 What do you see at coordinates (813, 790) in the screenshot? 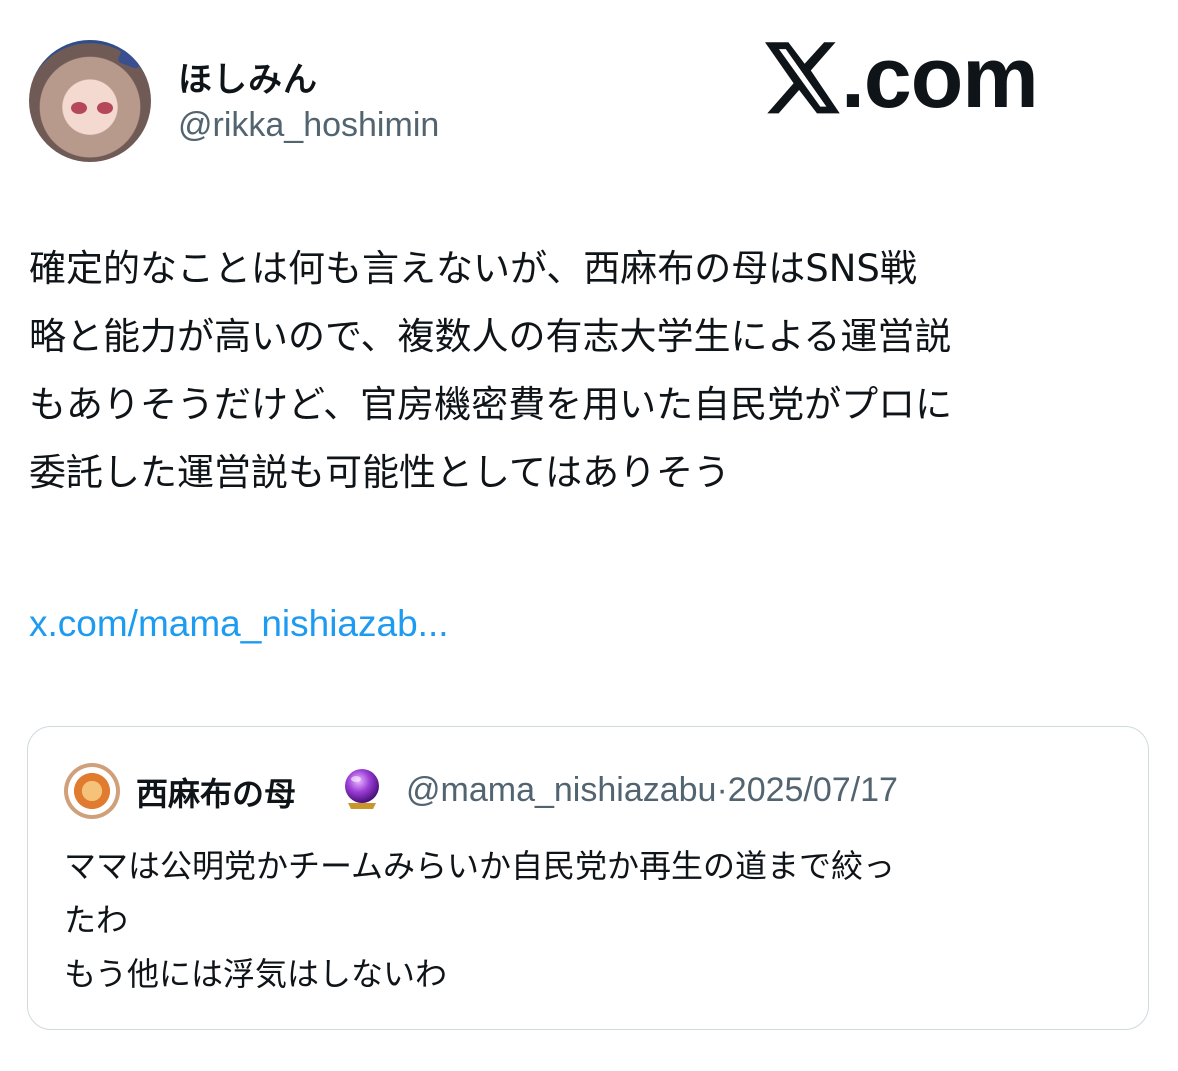
I see `quoted-tweet-date: 2025/07/17` at bounding box center [813, 790].